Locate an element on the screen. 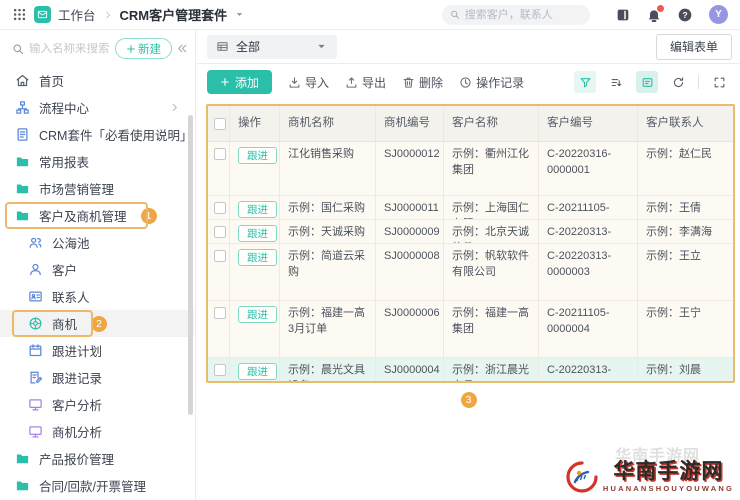  help-icon: ? is located at coordinates (685, 15).